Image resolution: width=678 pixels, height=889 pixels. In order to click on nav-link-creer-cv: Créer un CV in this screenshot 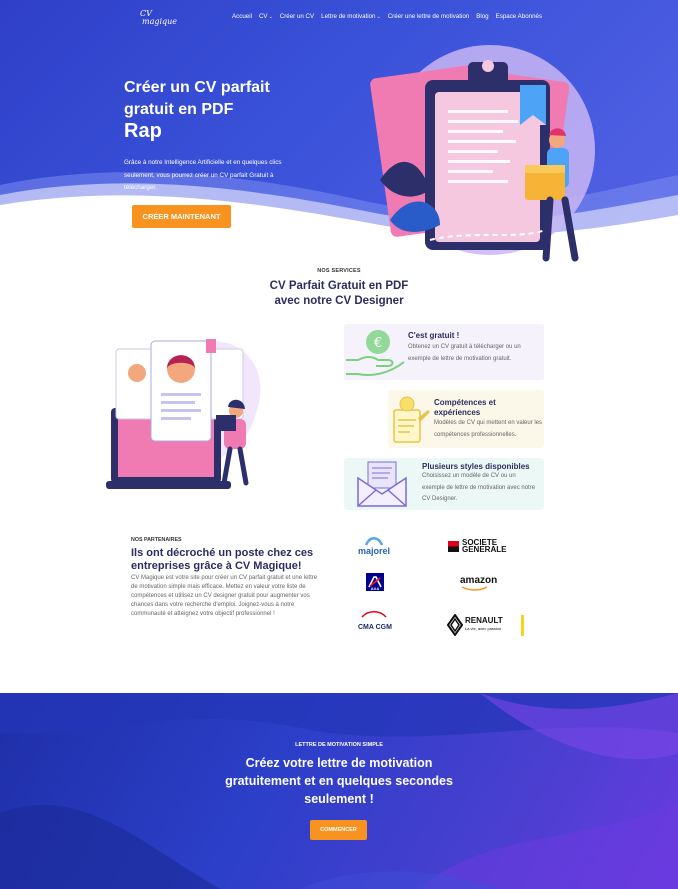, I will do `click(297, 16)`.